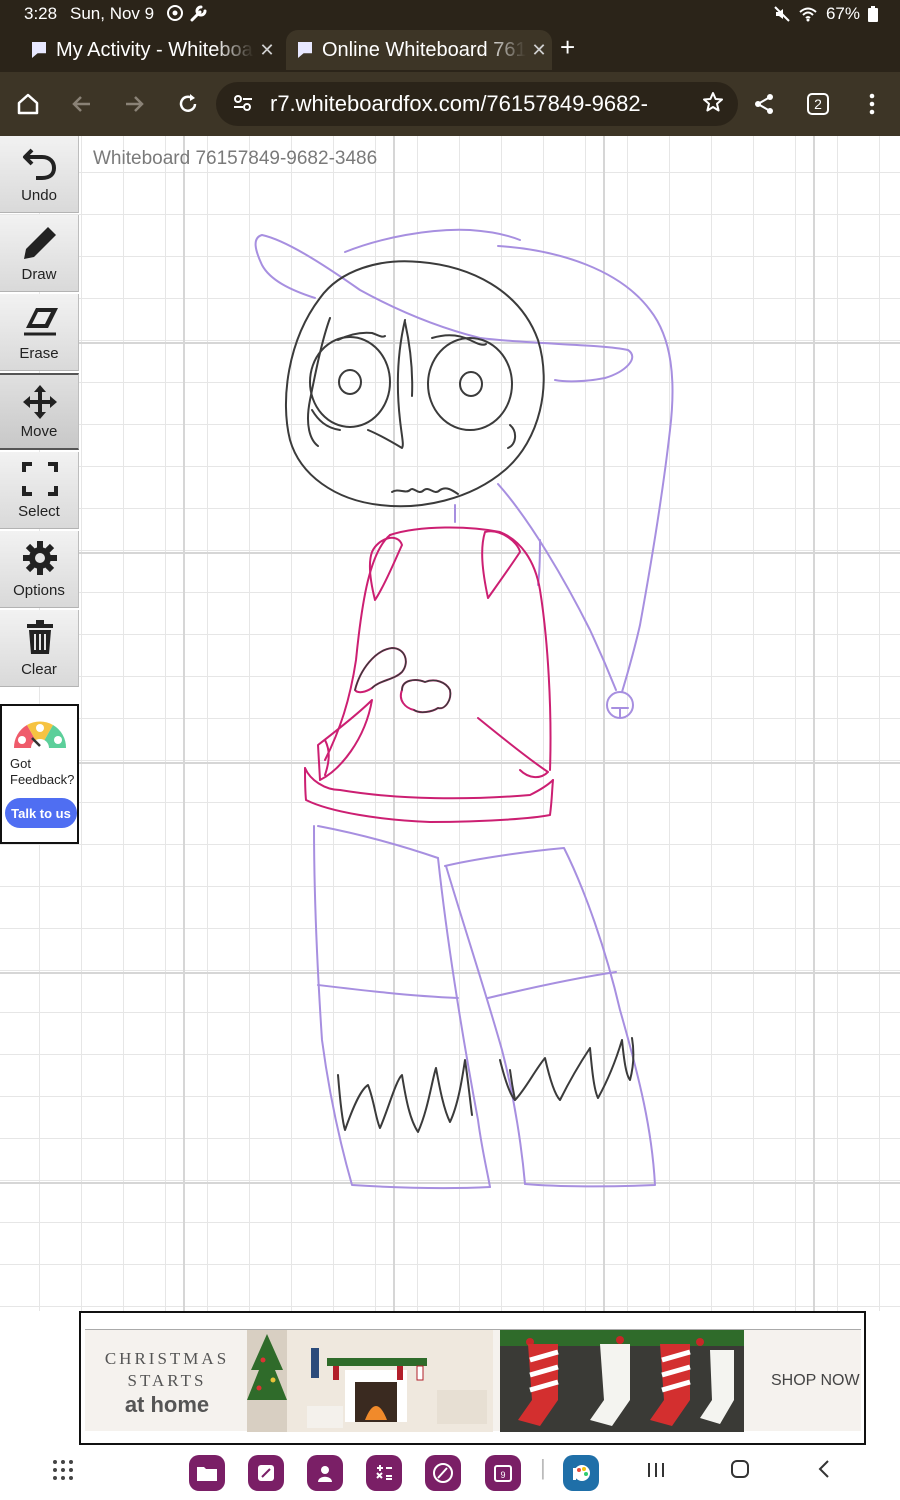 This screenshot has width=900, height=1500. What do you see at coordinates (40, 558) in the screenshot?
I see `gear-icon` at bounding box center [40, 558].